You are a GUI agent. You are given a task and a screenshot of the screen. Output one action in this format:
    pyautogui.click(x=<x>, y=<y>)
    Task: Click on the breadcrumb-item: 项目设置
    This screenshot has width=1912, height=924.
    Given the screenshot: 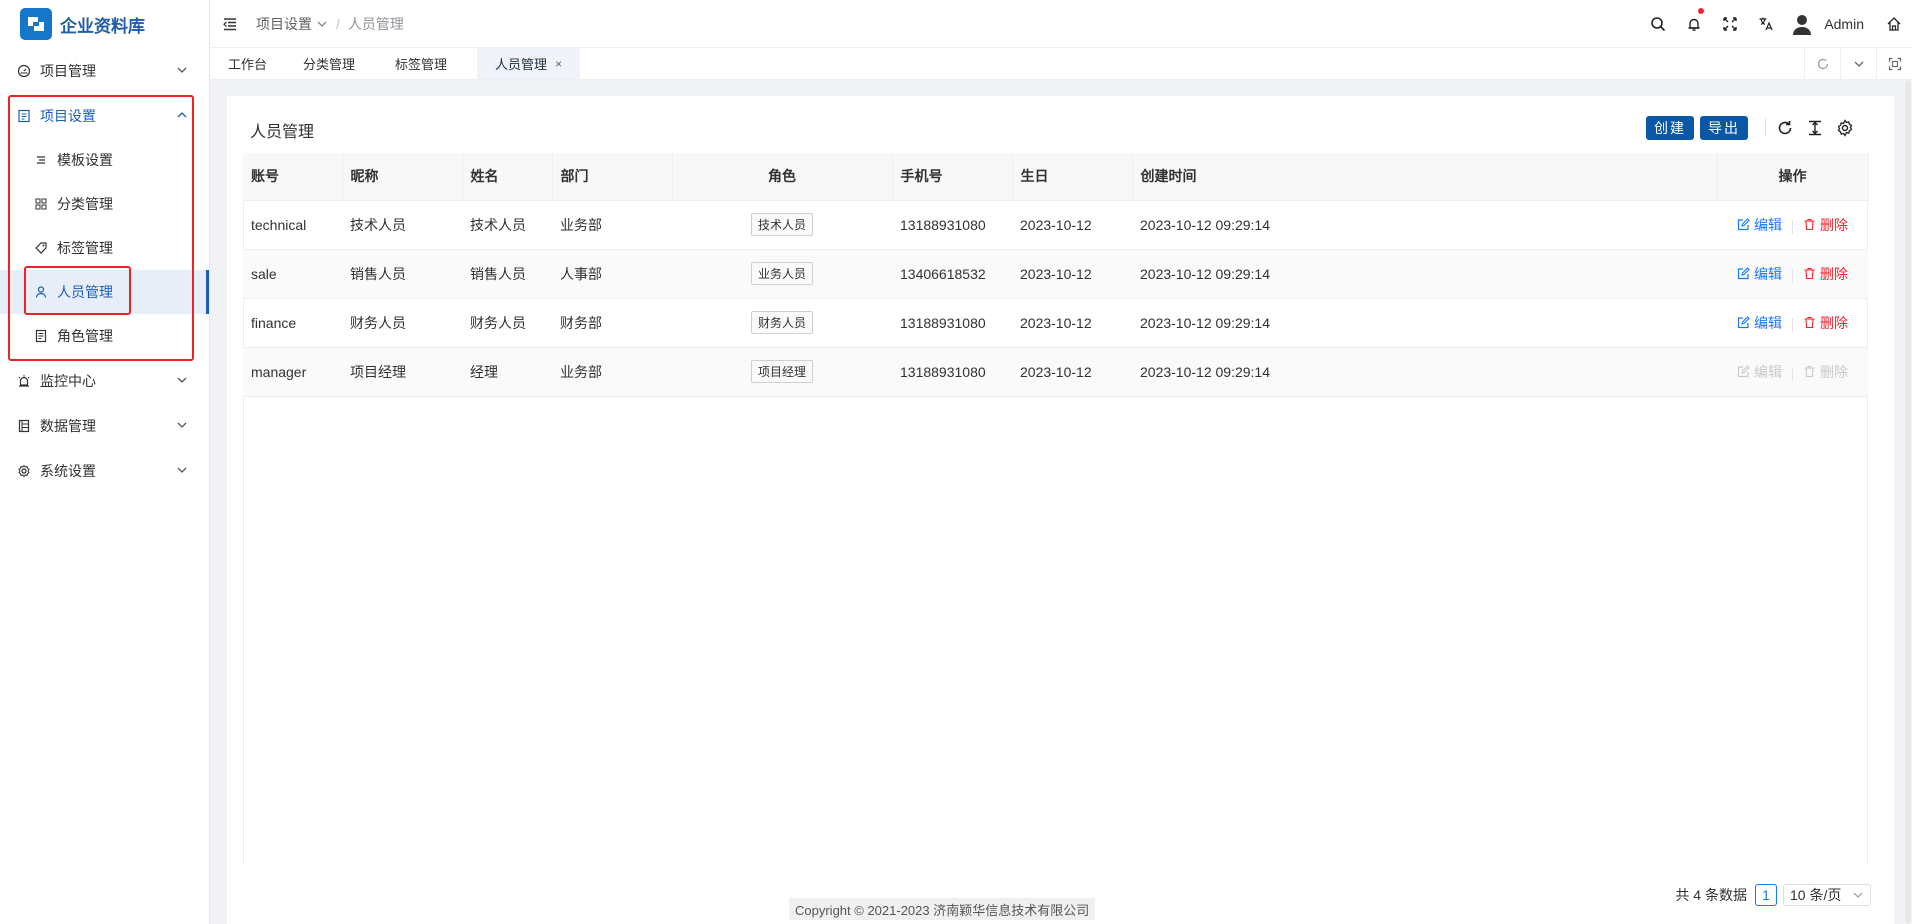 What is the action you would take?
    pyautogui.click(x=284, y=24)
    